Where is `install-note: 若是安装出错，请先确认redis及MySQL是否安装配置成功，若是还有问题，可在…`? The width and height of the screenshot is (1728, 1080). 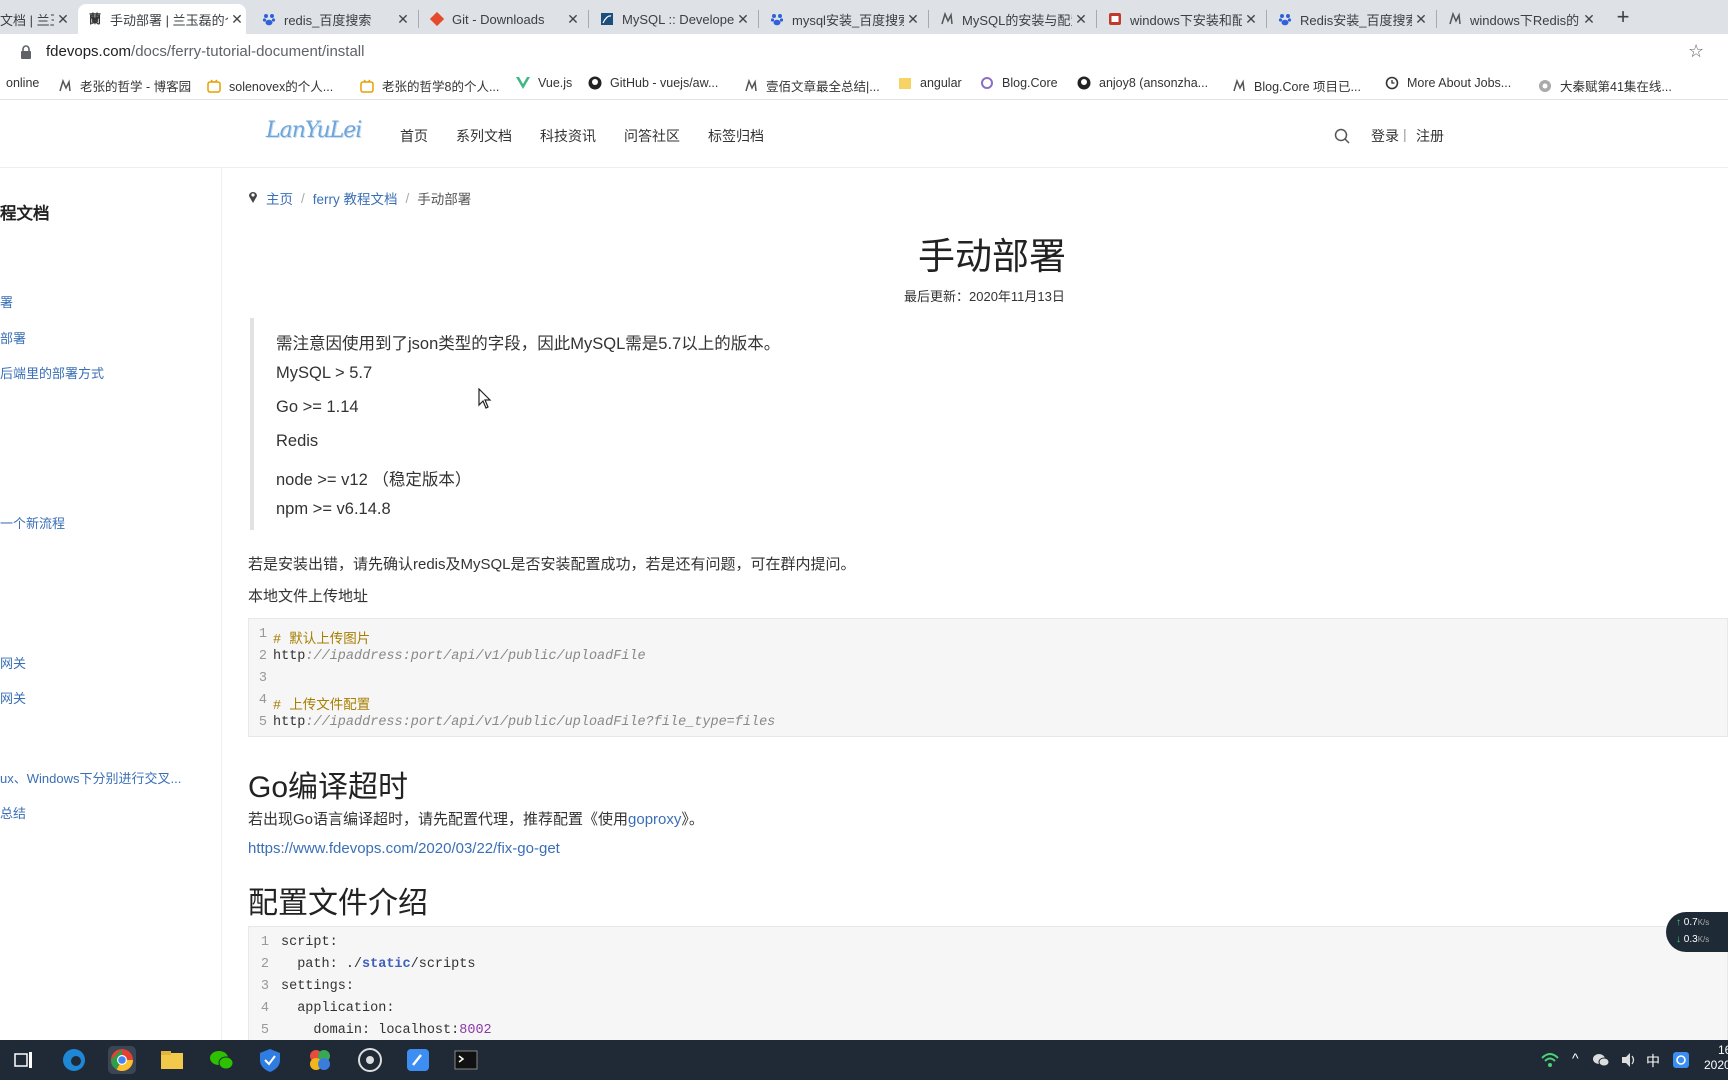 install-note: 若是安装出错，请先确认redis及MySQL是否安装配置成功，若是还有问题，可在… is located at coordinates (552, 564).